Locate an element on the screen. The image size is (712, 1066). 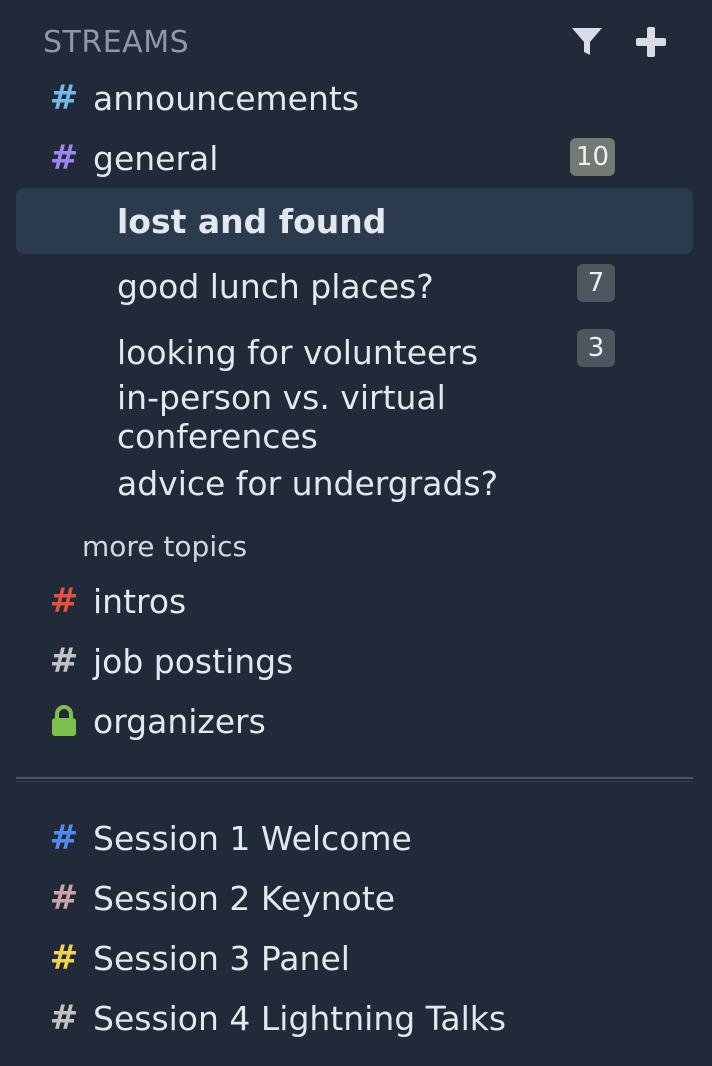
stream-session-1: # Session 1 Welcome is located at coordinates (230, 838).